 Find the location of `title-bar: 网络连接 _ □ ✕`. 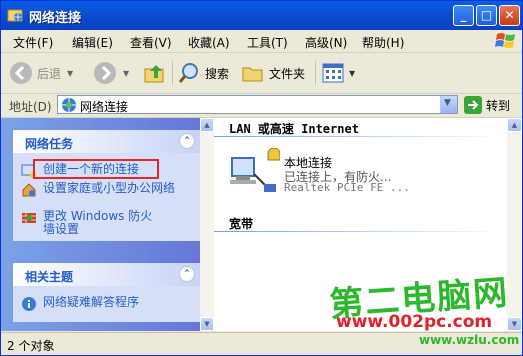

title-bar: 网络连接 _ □ ✕ is located at coordinates (261, 15).